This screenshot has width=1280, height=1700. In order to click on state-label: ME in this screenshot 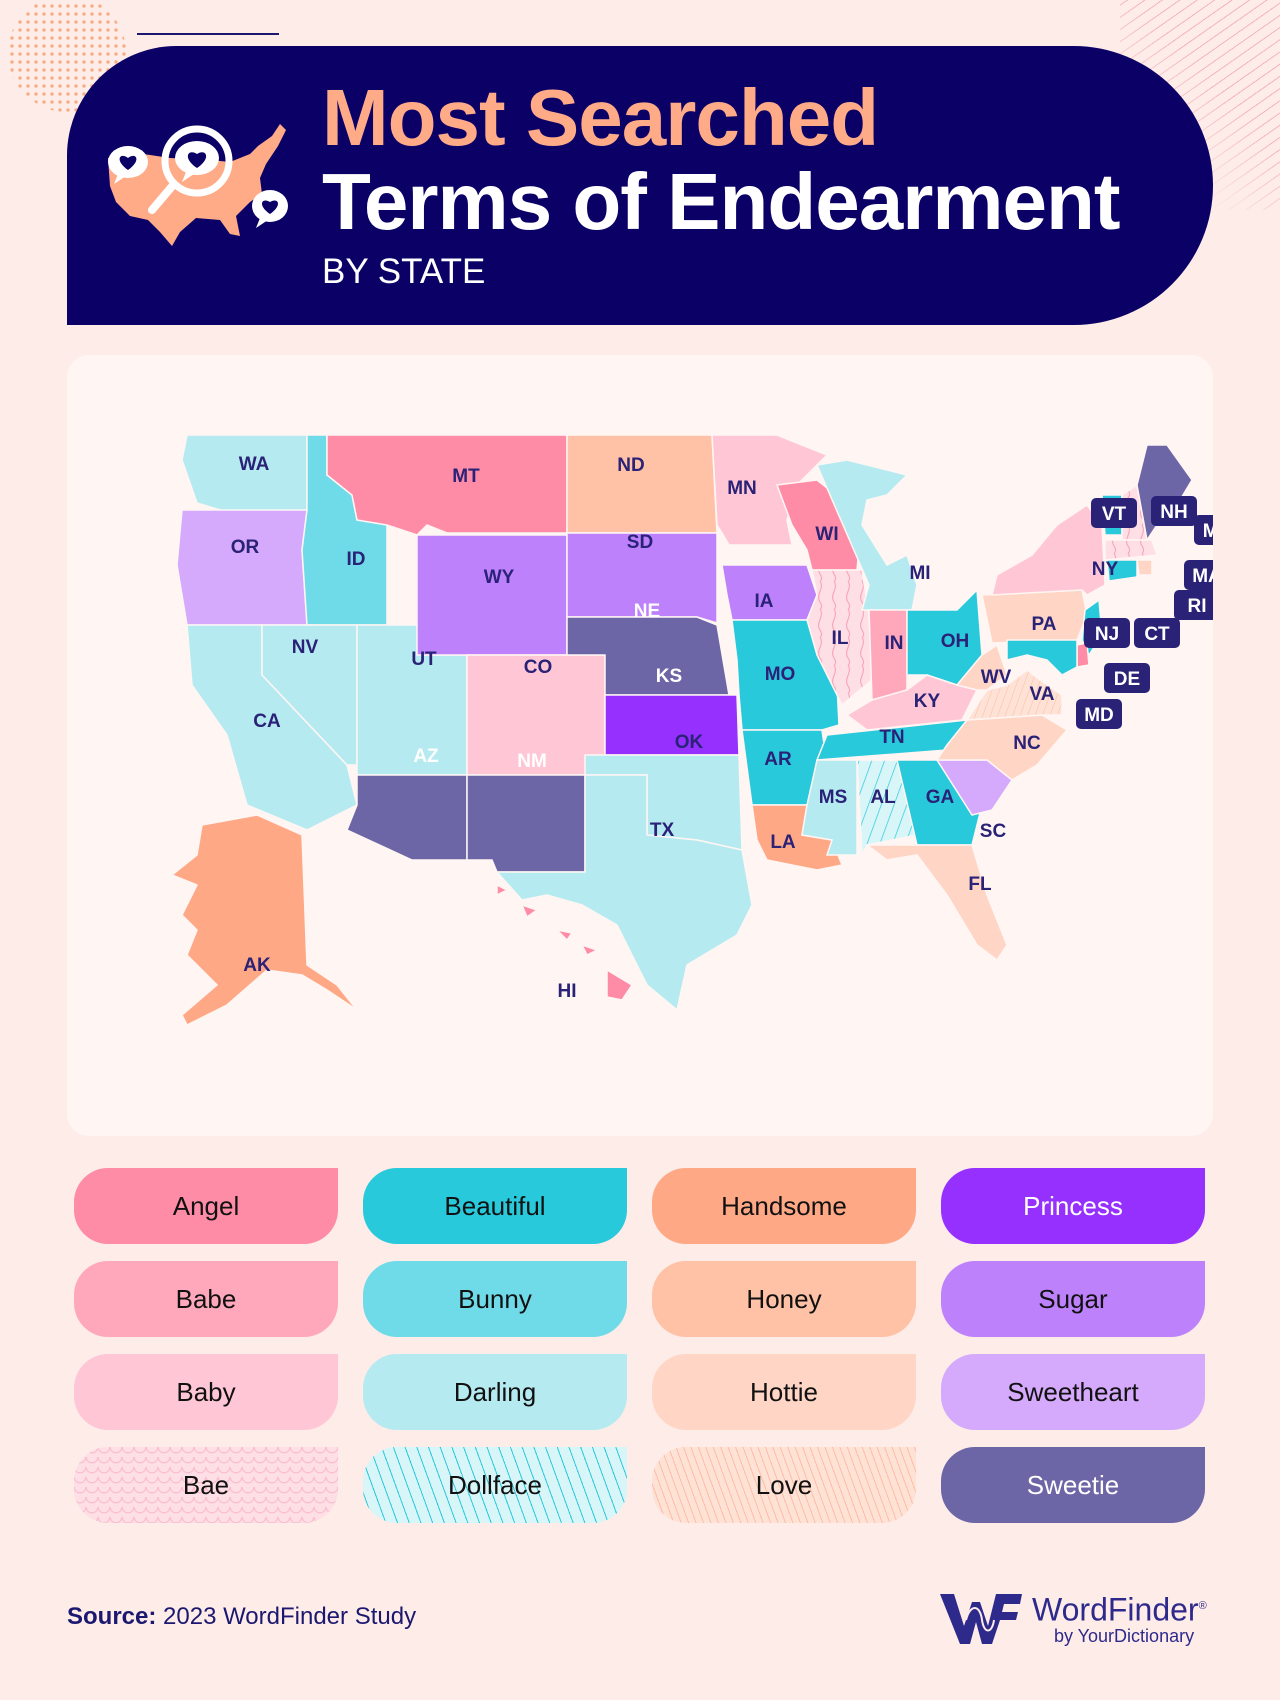, I will do `click(1208, 531)`.